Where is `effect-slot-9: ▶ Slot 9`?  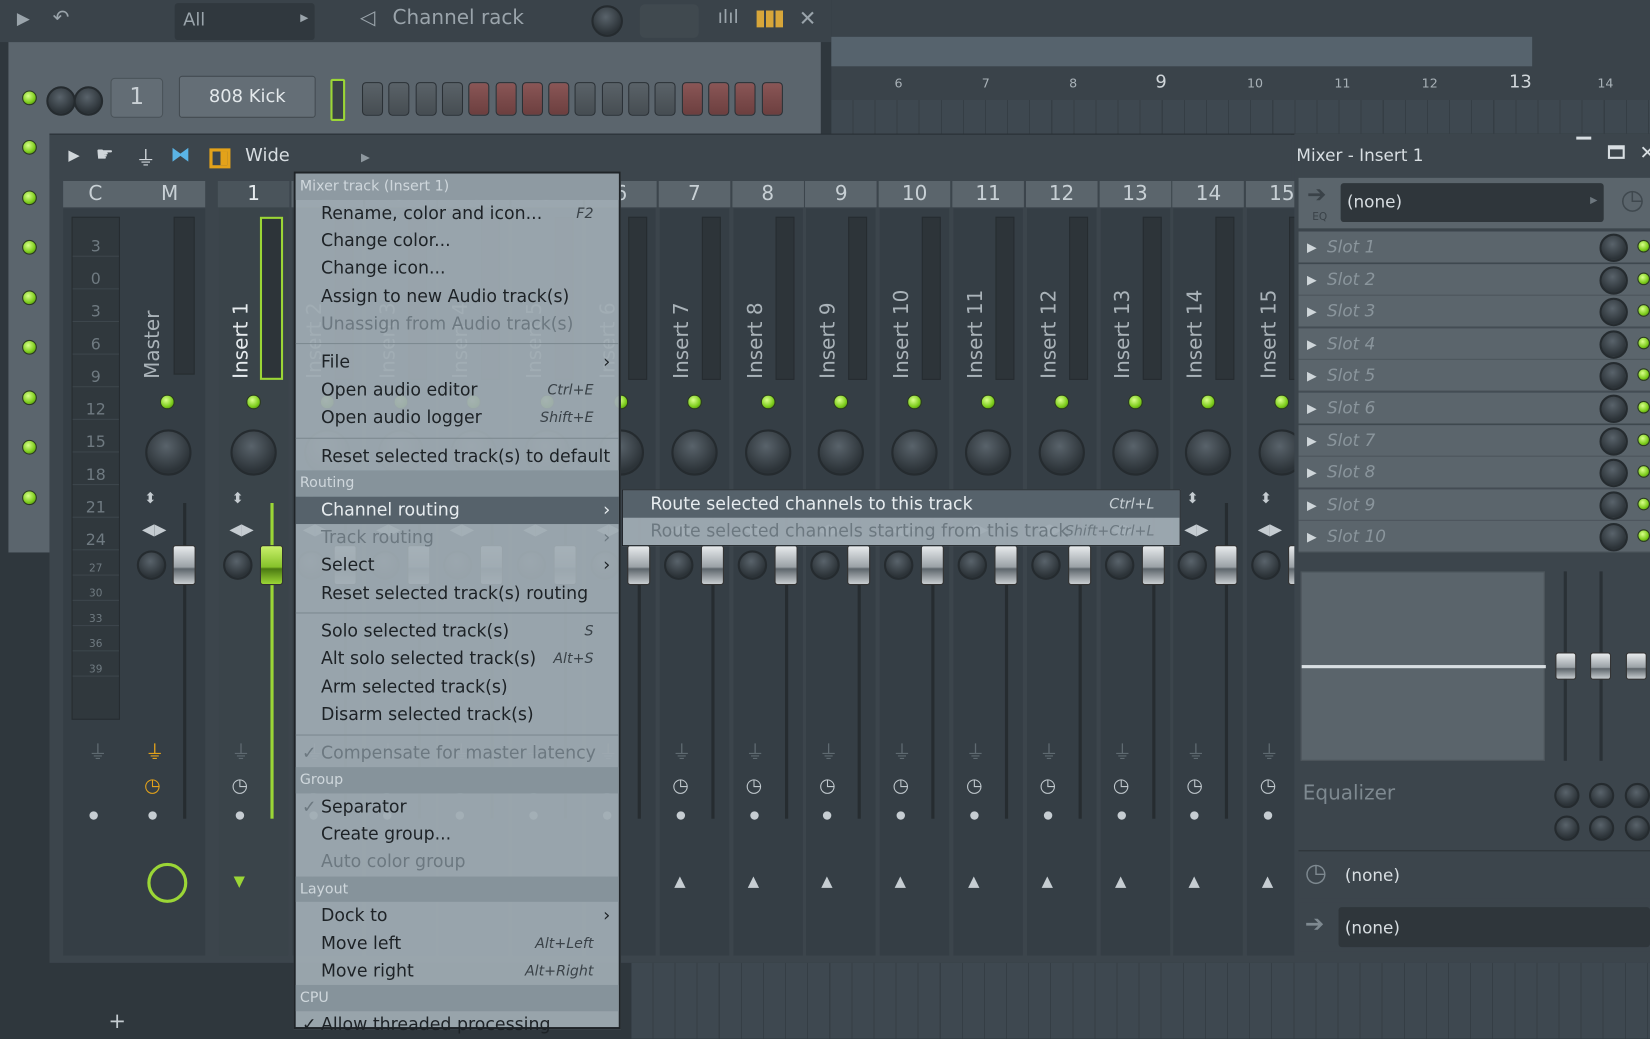
effect-slot-9: ▶ Slot 9 is located at coordinates (1474, 505).